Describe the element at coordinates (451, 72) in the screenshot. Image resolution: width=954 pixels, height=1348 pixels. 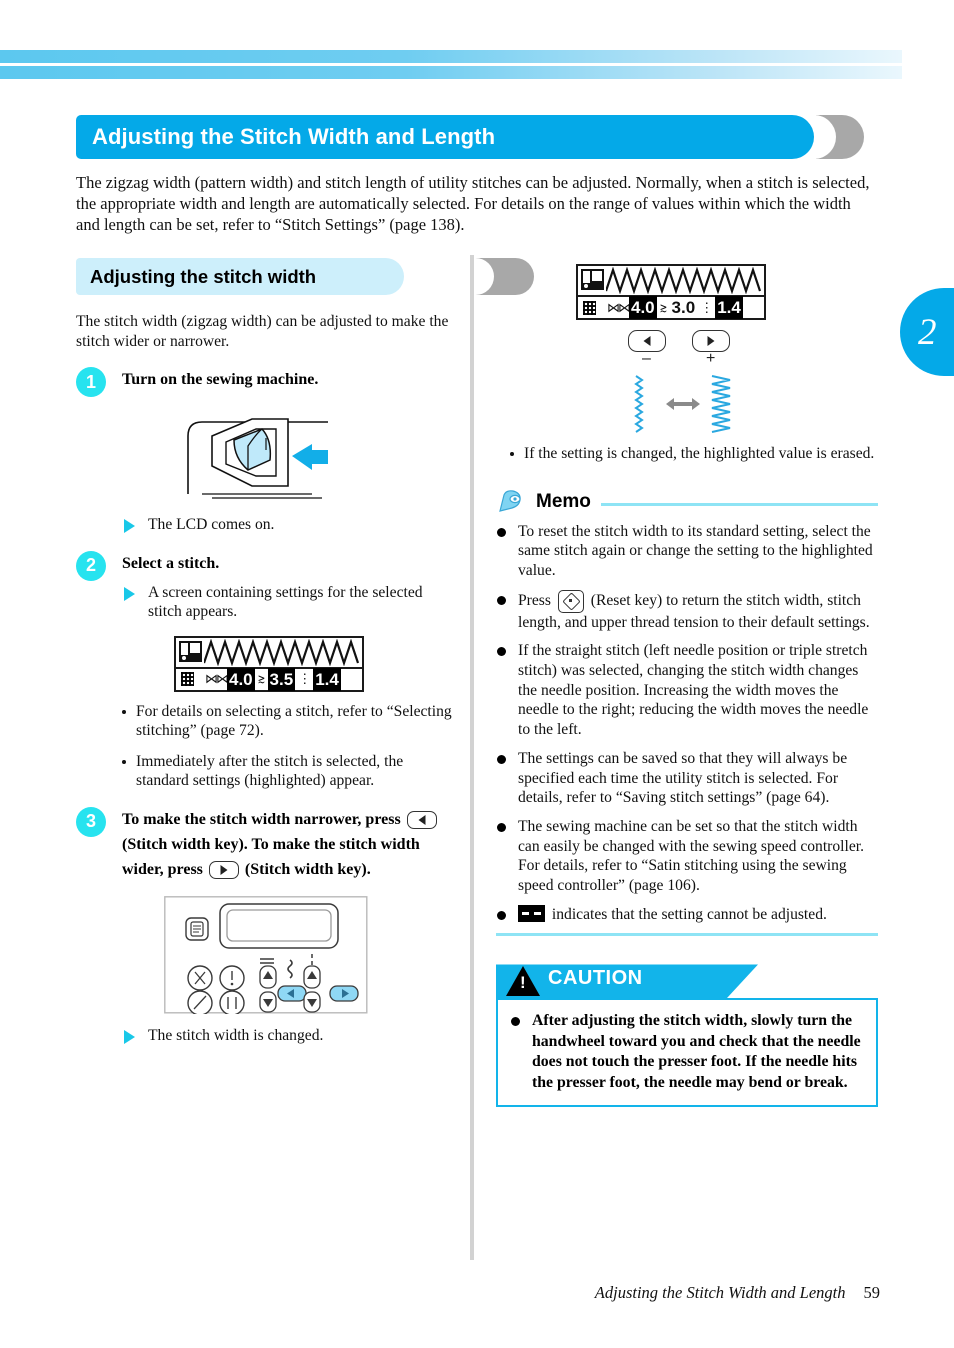
I see `top-bar-lower` at that location.